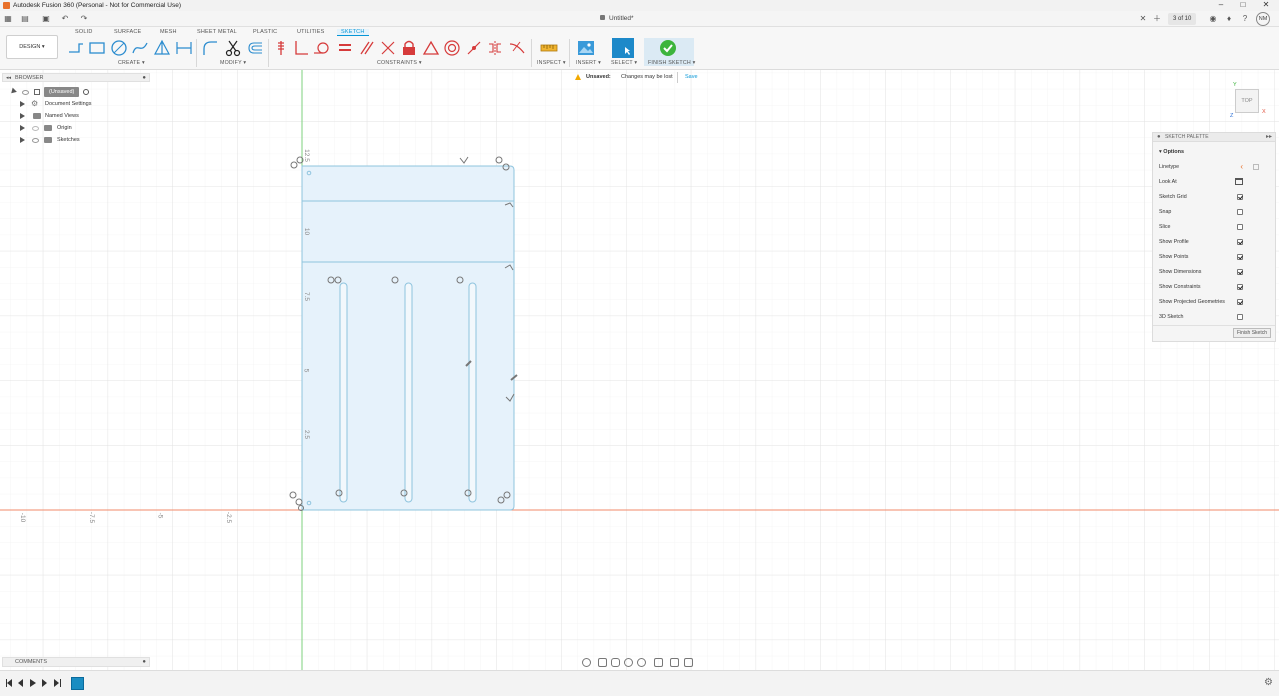  I want to click on polygon-tool-icon, so click(162, 48).